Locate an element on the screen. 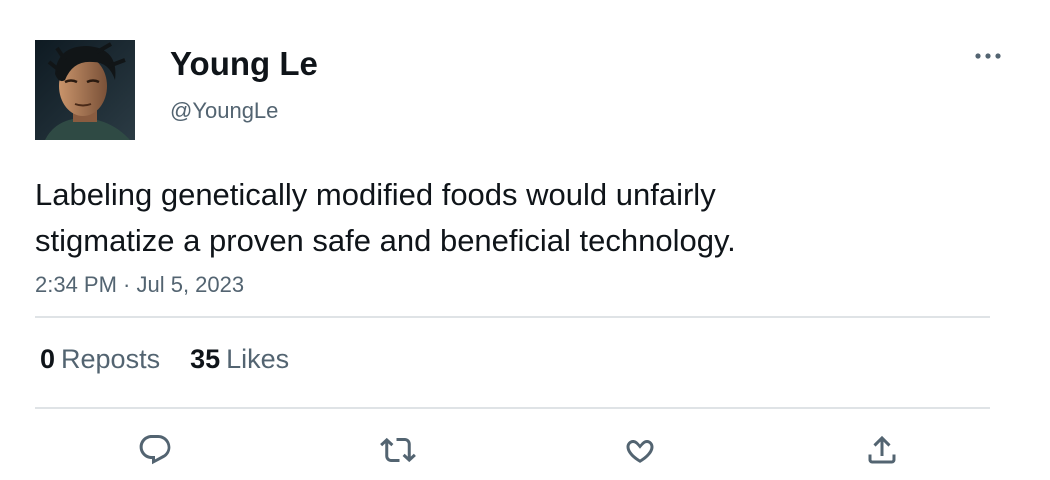 The width and height of the screenshot is (1050, 480). more-icon is located at coordinates (988, 56).